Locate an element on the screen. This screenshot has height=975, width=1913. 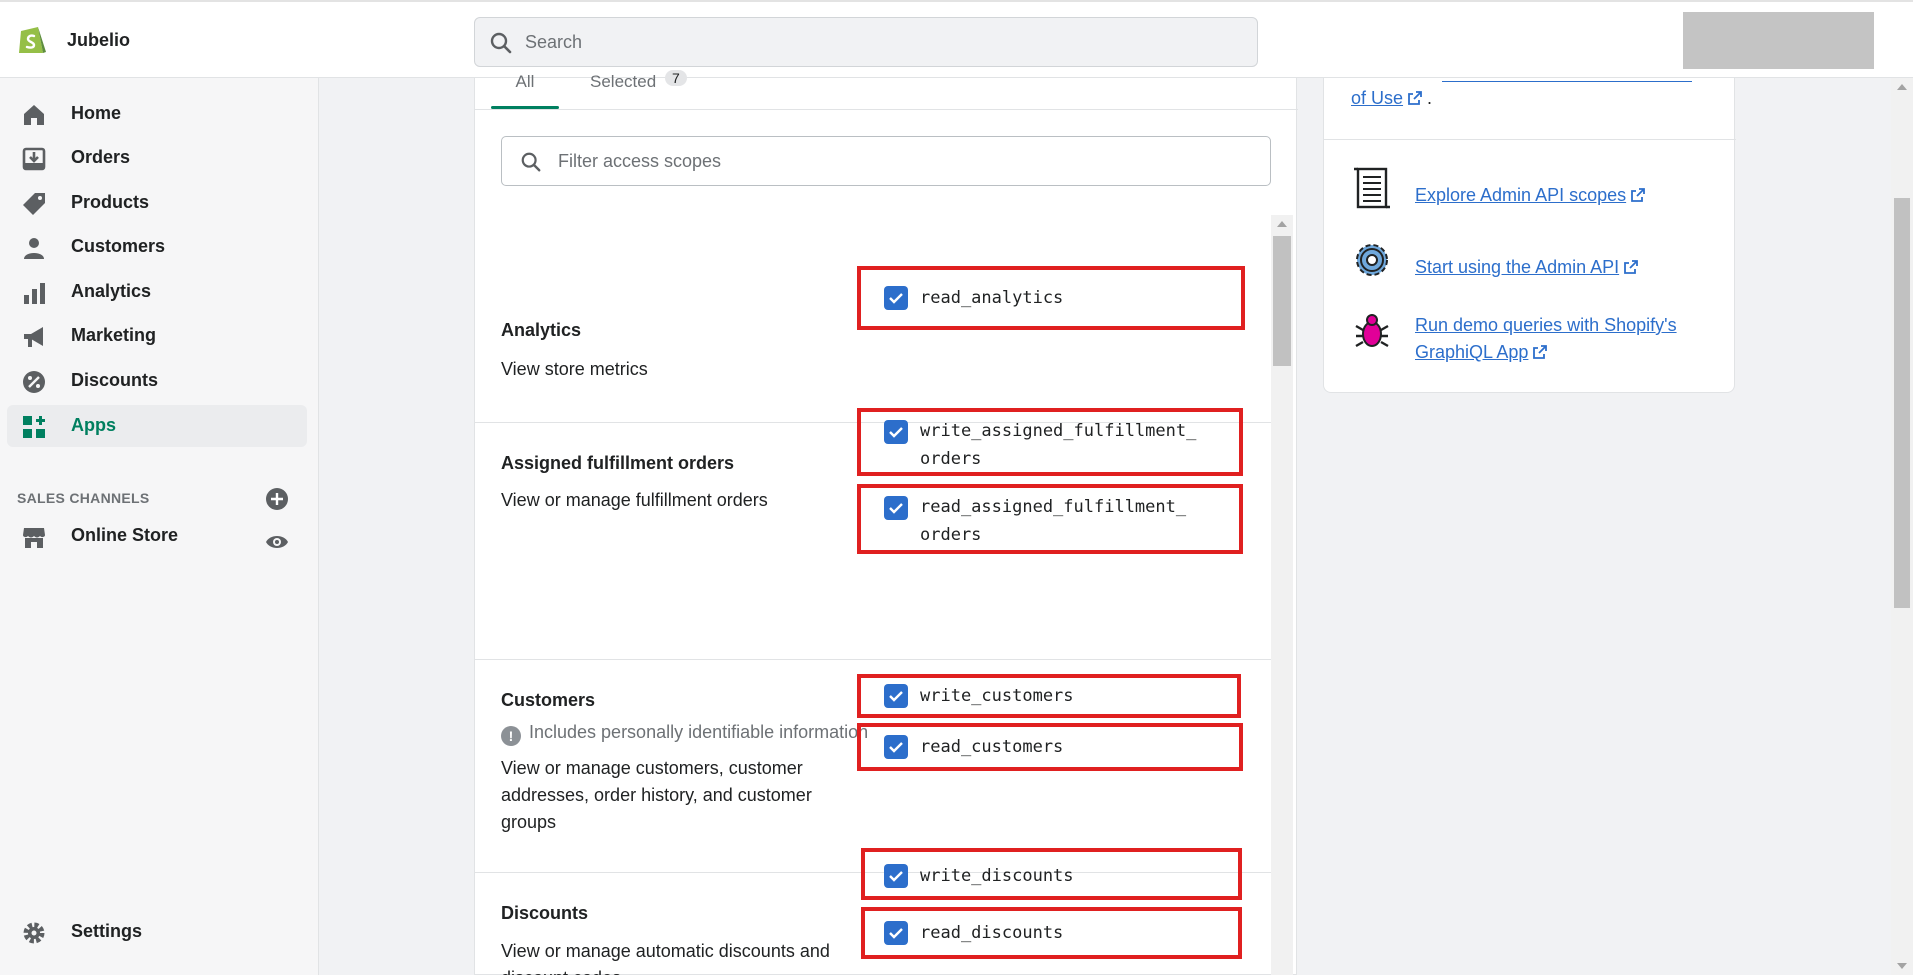
filter-scopes-input: Filter access scopes is located at coordinates (886, 161).